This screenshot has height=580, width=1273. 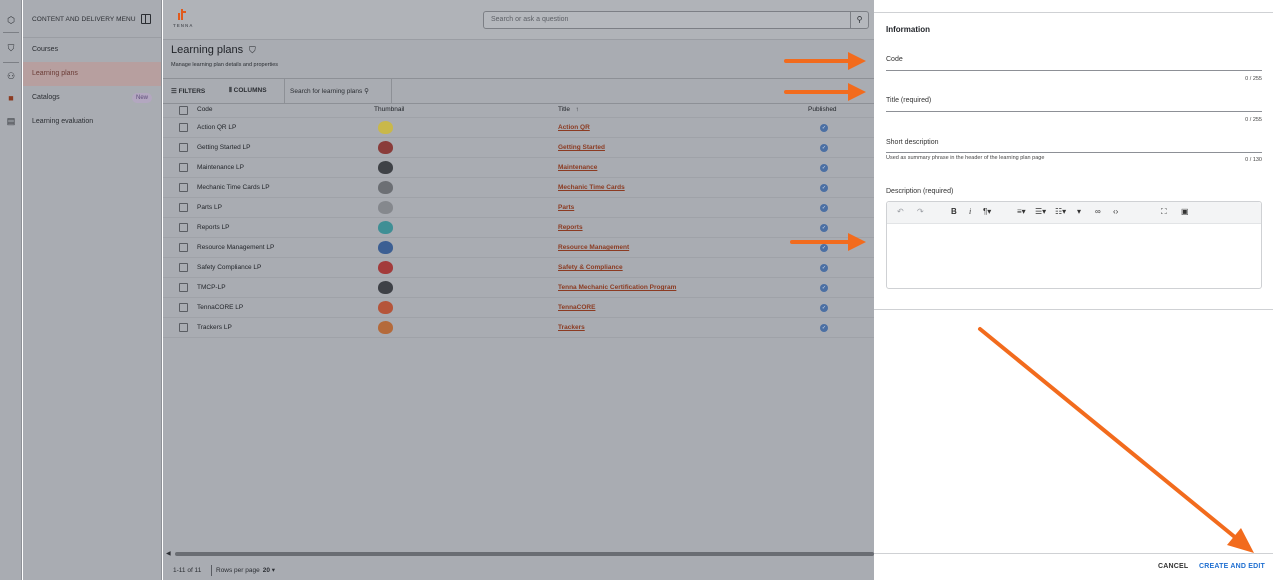 I want to click on shield-icon: ⛉, so click(x=11, y=48).